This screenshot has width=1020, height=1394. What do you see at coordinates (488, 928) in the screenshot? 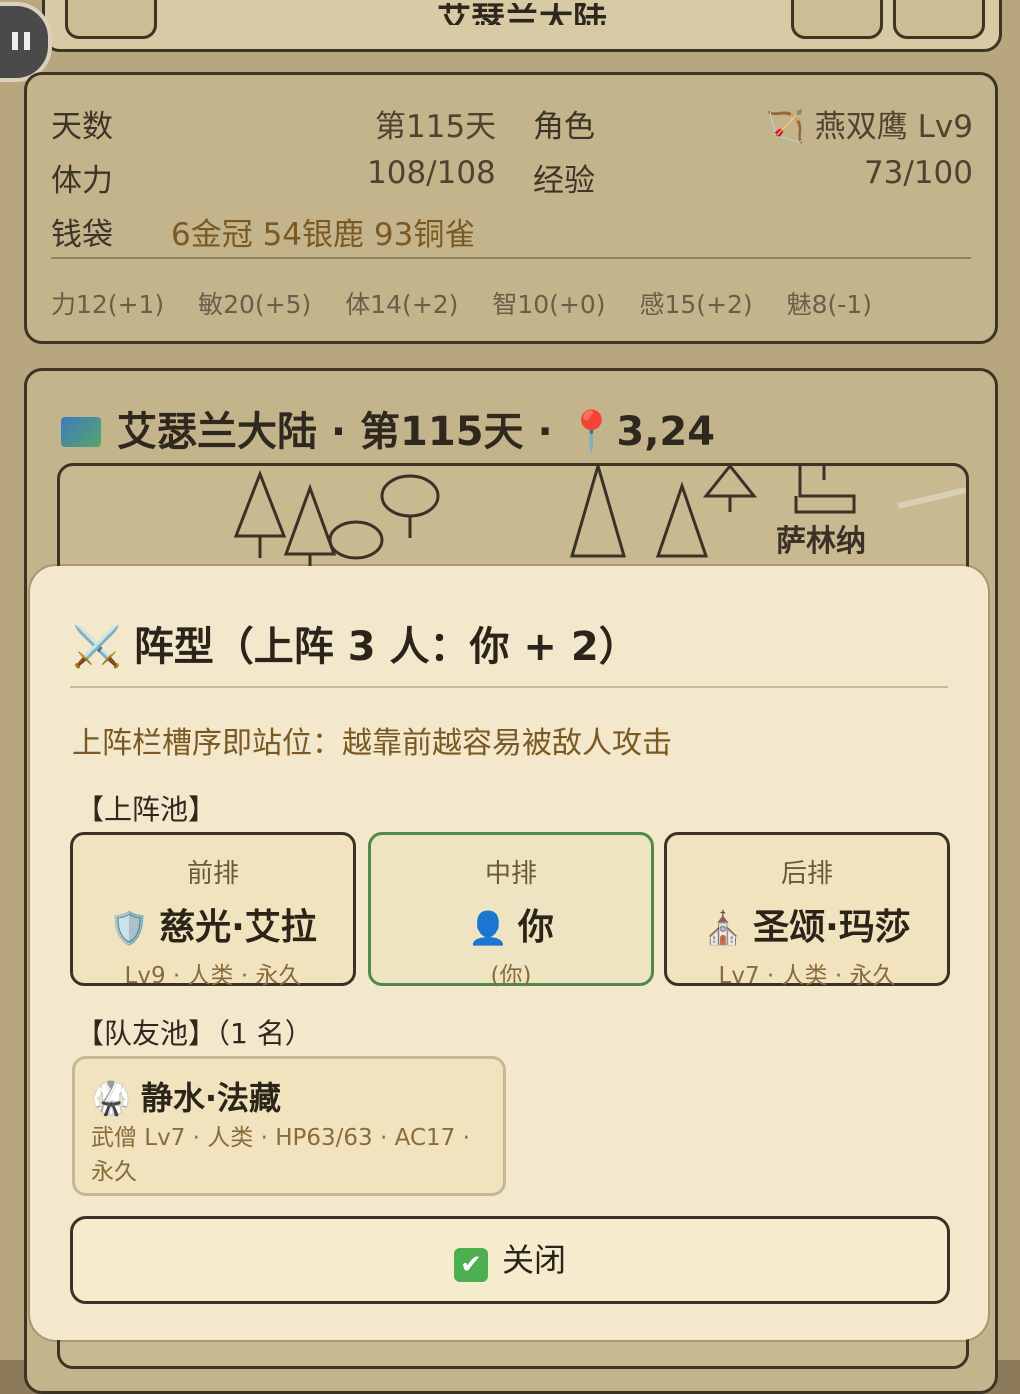
I see `person-icon: 👤` at bounding box center [488, 928].